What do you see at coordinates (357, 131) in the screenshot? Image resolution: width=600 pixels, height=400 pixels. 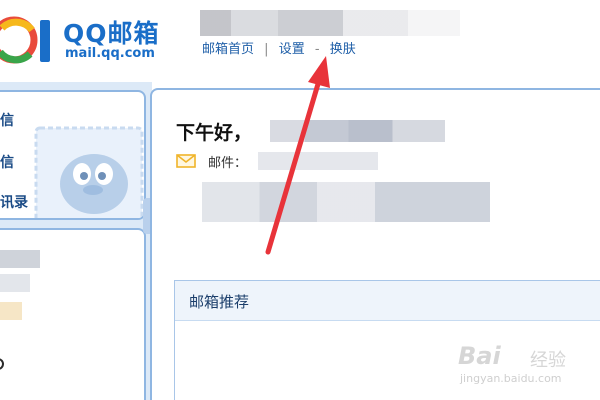 I see `blurred-account-name` at bounding box center [357, 131].